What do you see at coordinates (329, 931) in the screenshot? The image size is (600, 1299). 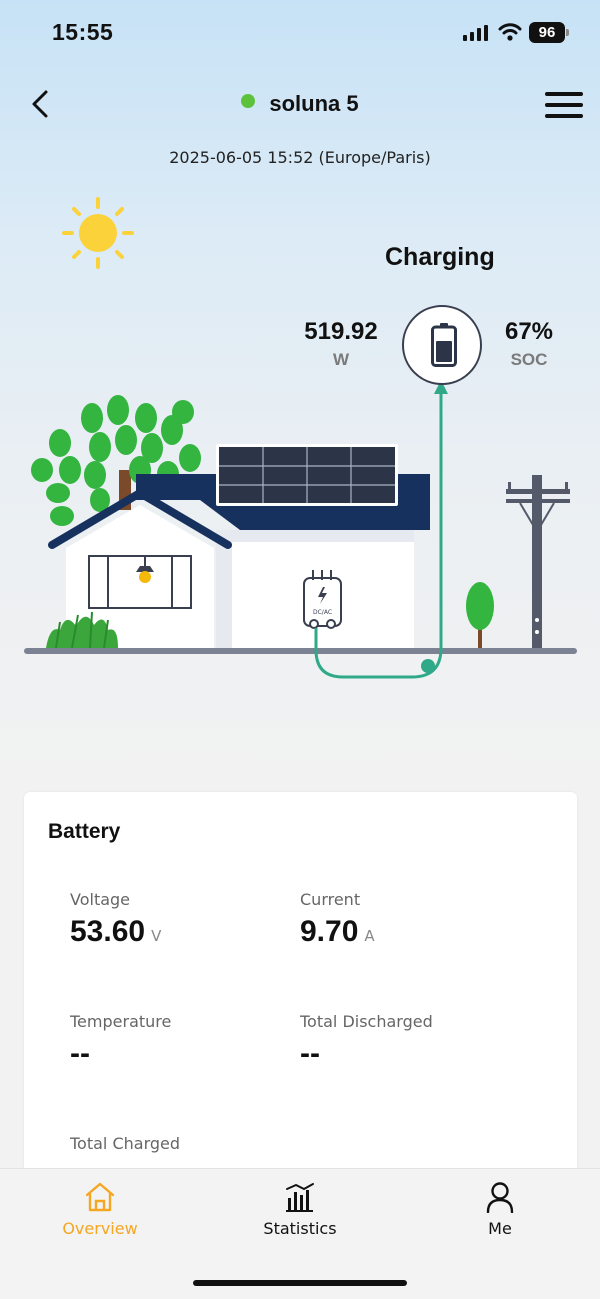 I see `current-value: 9.70` at bounding box center [329, 931].